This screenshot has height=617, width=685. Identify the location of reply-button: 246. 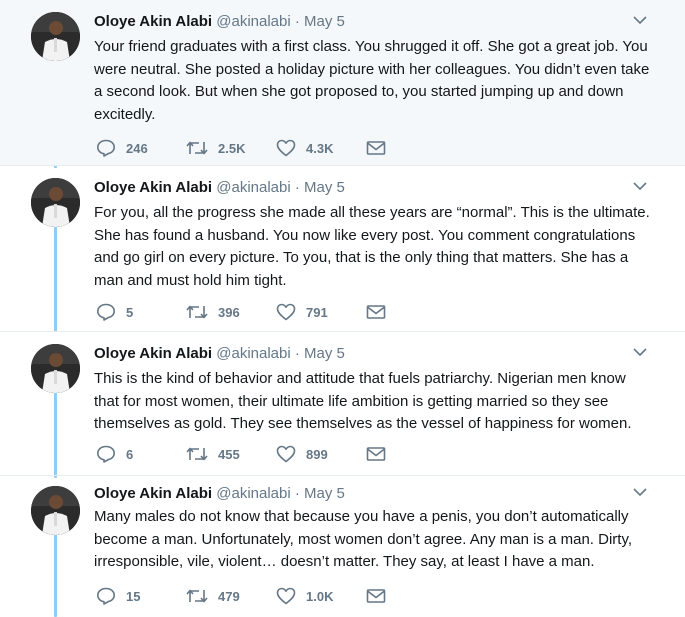
(141, 148).